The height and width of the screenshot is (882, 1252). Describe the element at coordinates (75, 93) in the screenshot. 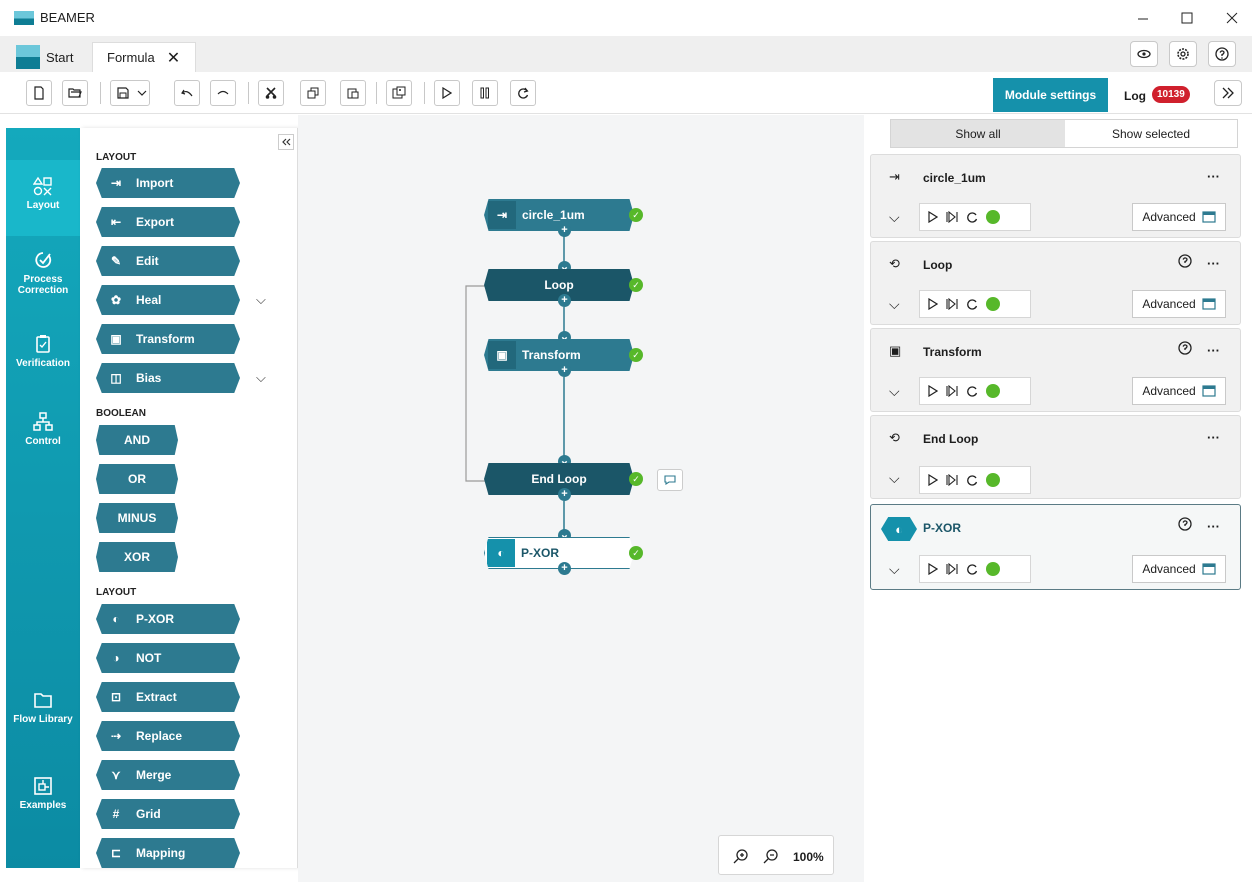

I see `open-folder-button` at that location.